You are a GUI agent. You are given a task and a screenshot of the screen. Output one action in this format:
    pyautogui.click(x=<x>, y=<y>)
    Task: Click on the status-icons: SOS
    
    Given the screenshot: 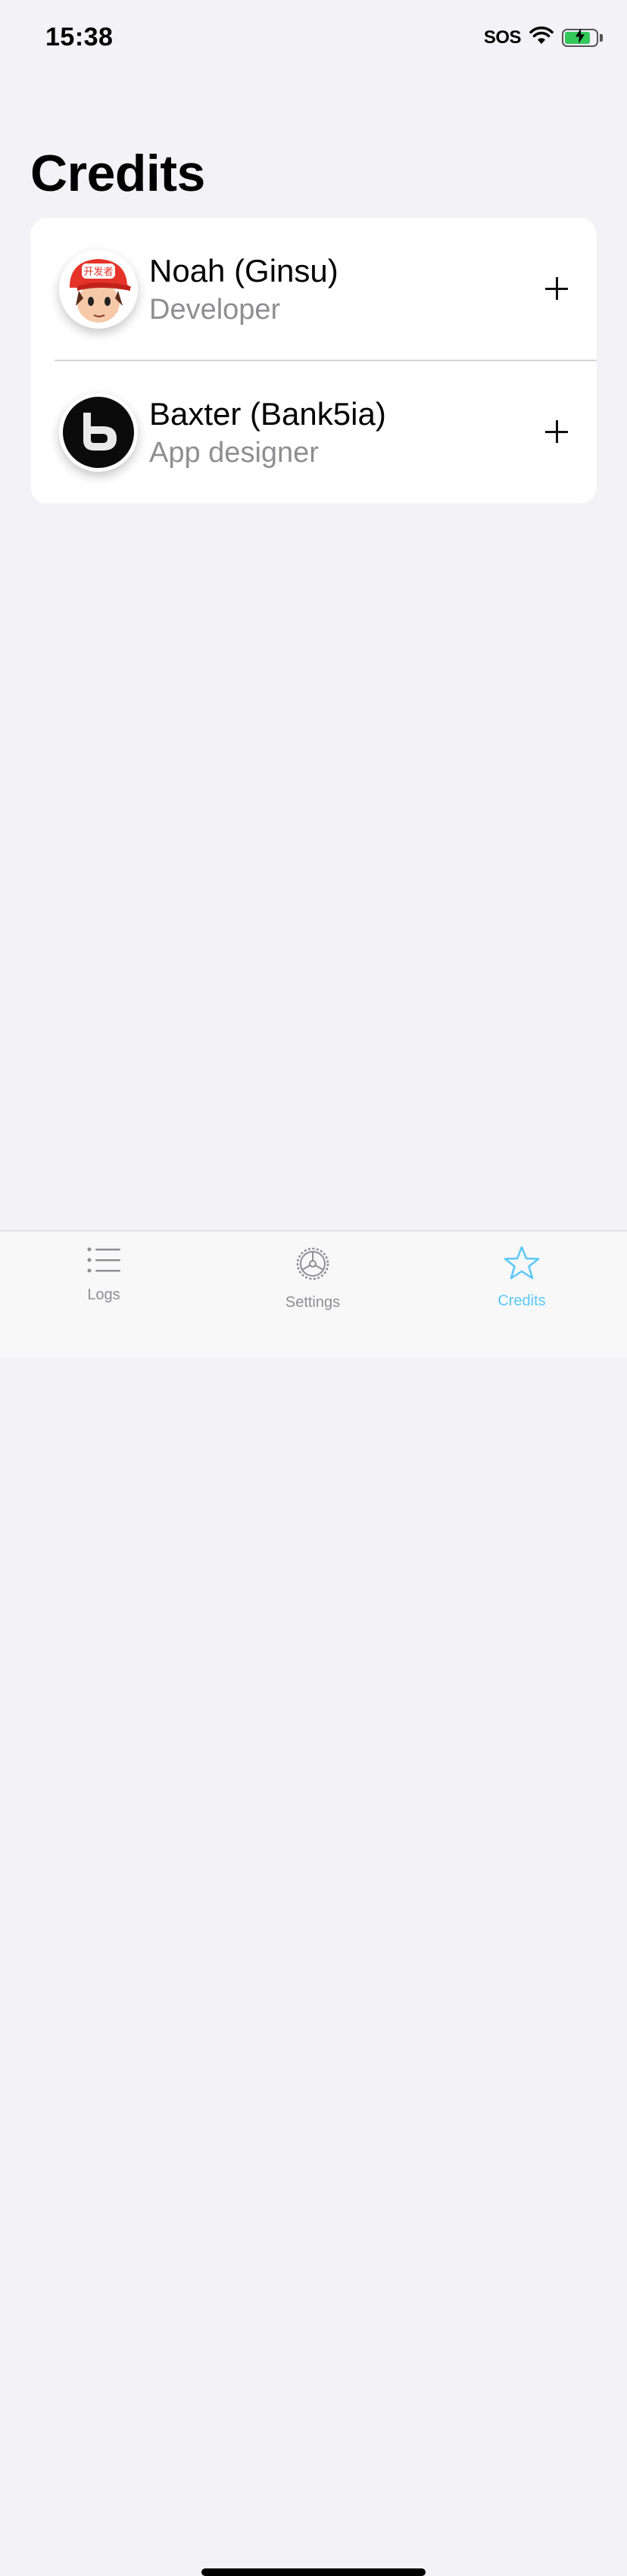 What is the action you would take?
    pyautogui.click(x=543, y=37)
    